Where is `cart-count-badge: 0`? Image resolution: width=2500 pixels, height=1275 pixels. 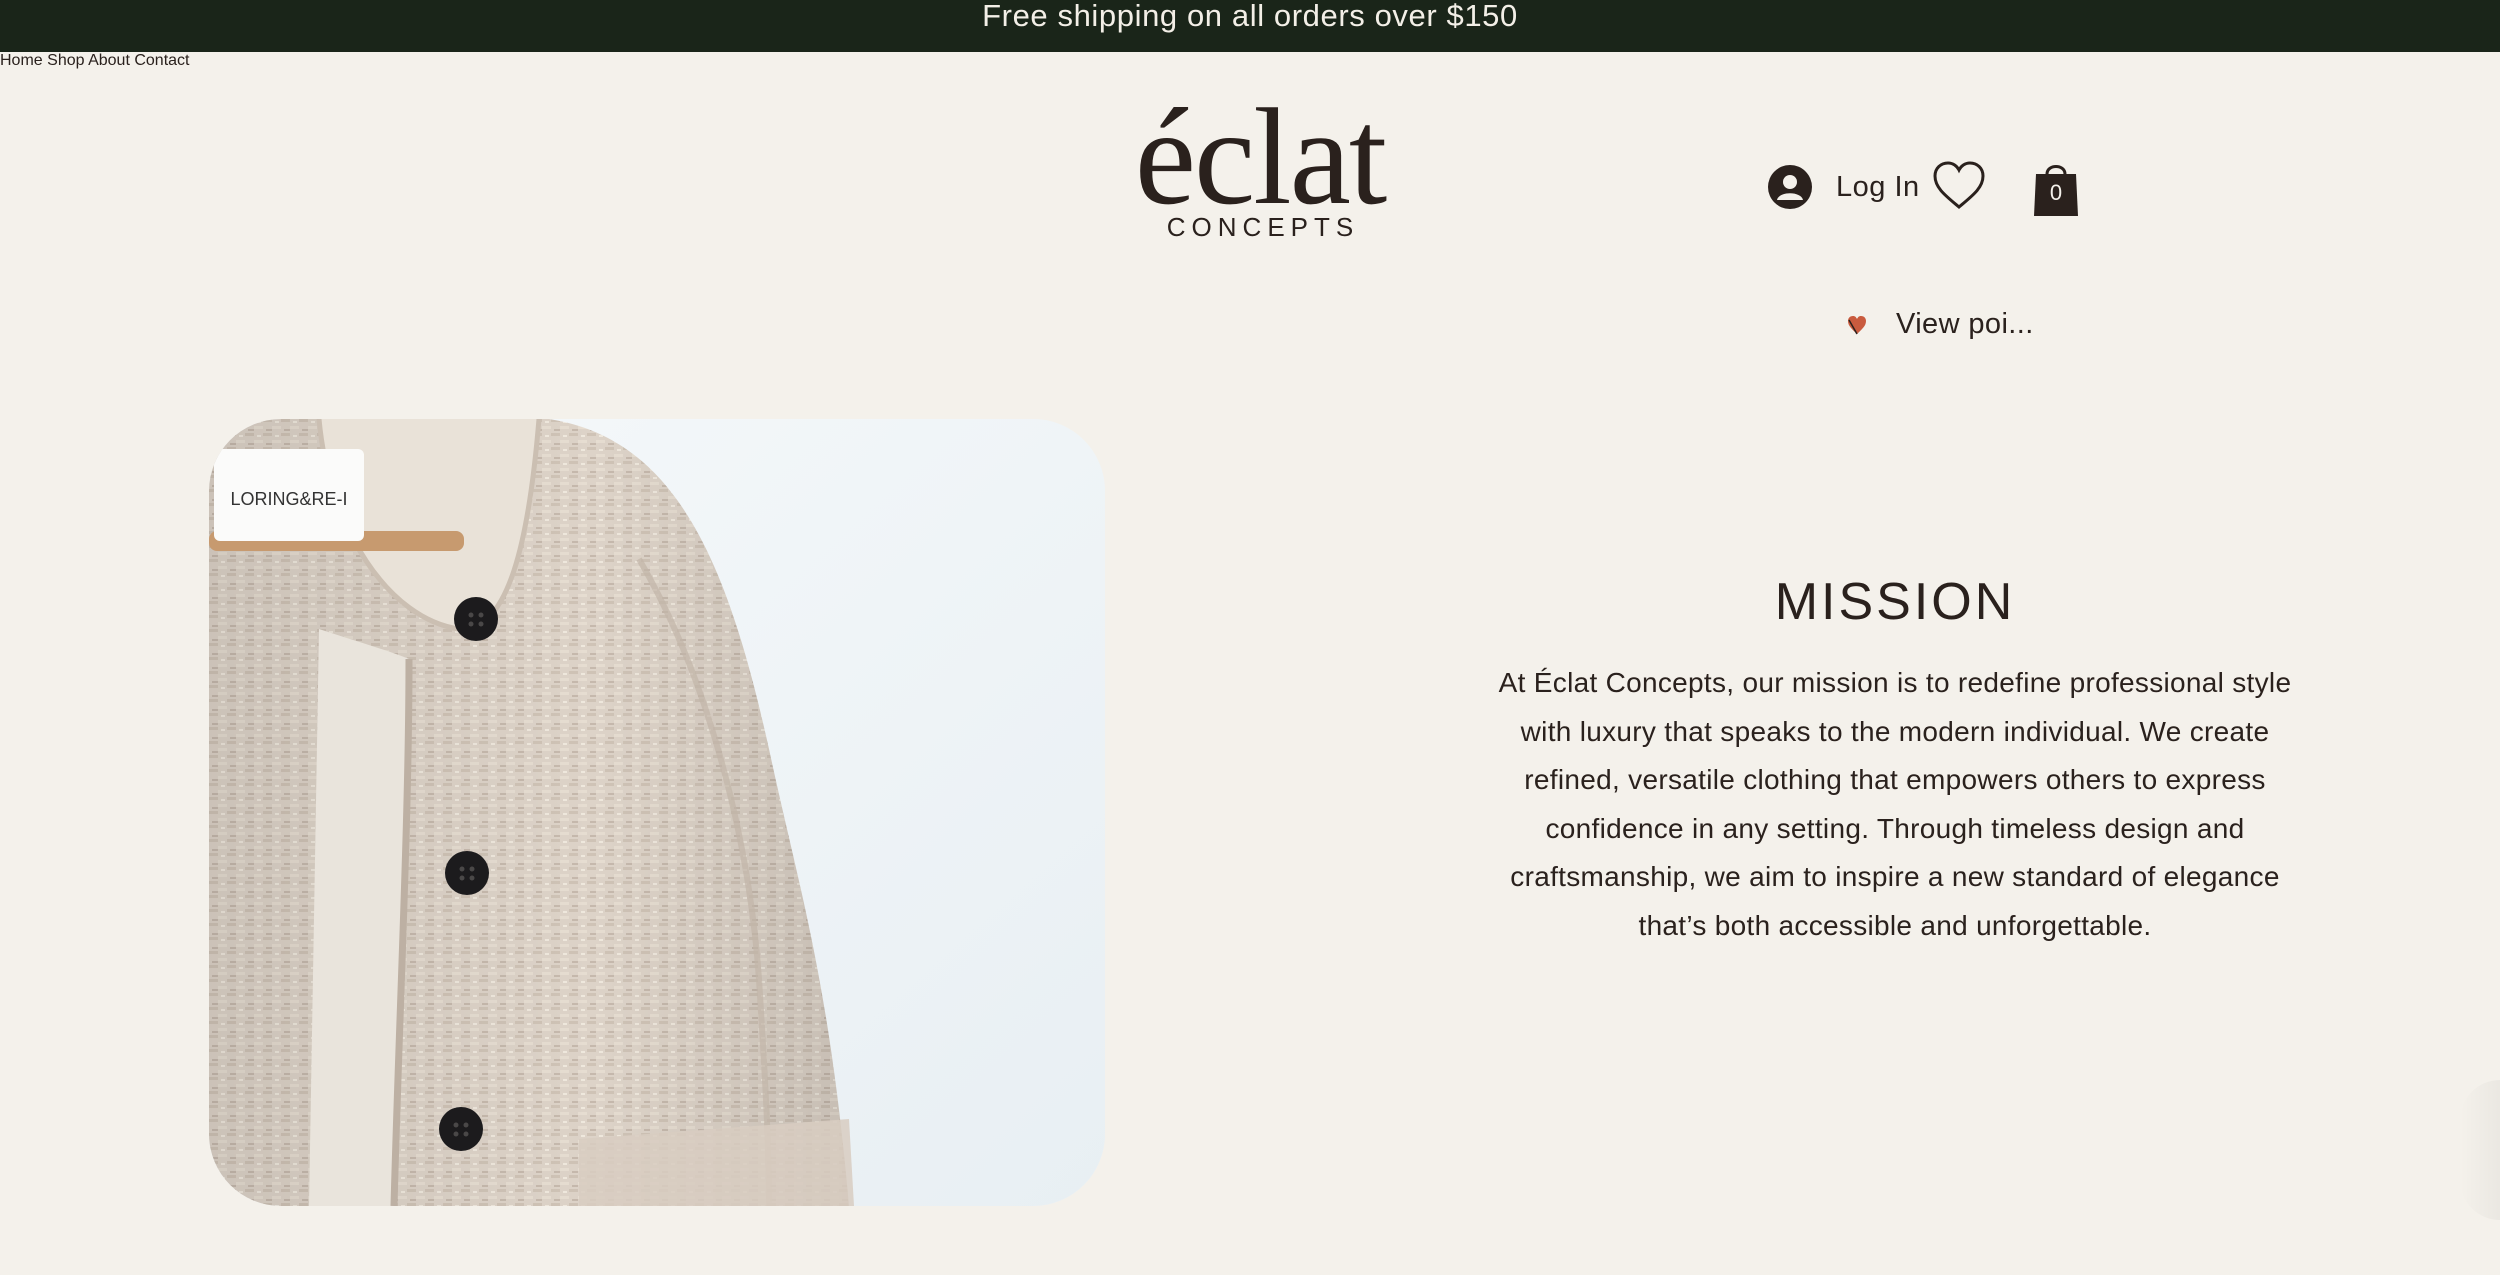
cart-count-badge: 0 is located at coordinates (2056, 192).